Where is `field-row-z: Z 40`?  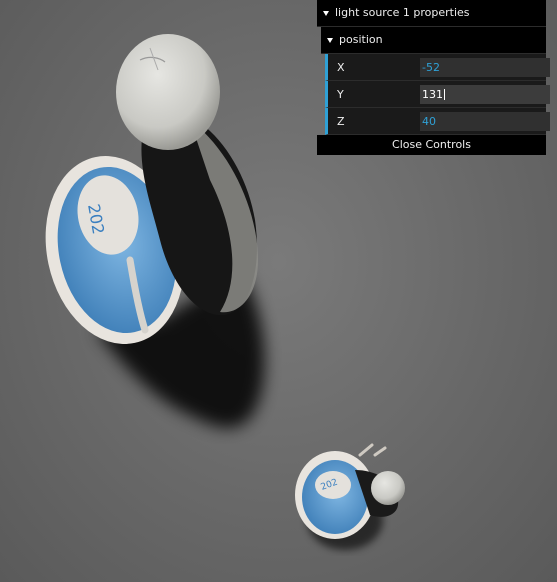
field-row-z: Z 40 is located at coordinates (437, 121).